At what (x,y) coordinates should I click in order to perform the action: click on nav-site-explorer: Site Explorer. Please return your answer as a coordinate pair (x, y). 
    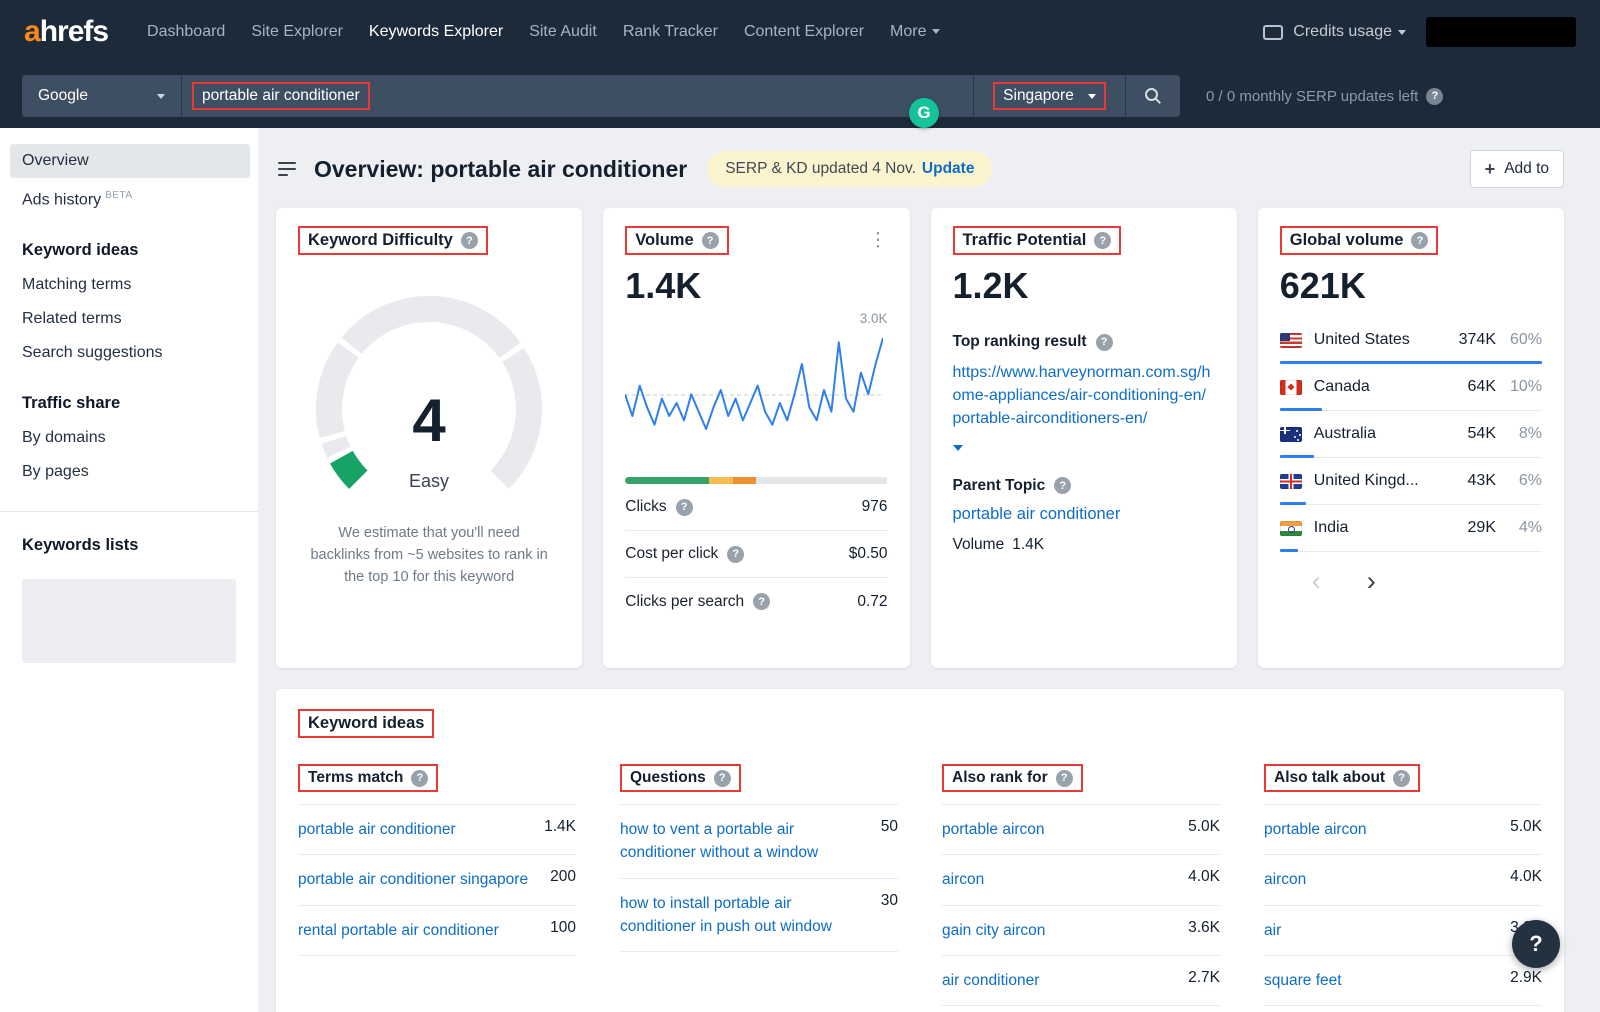
    Looking at the image, I should click on (297, 32).